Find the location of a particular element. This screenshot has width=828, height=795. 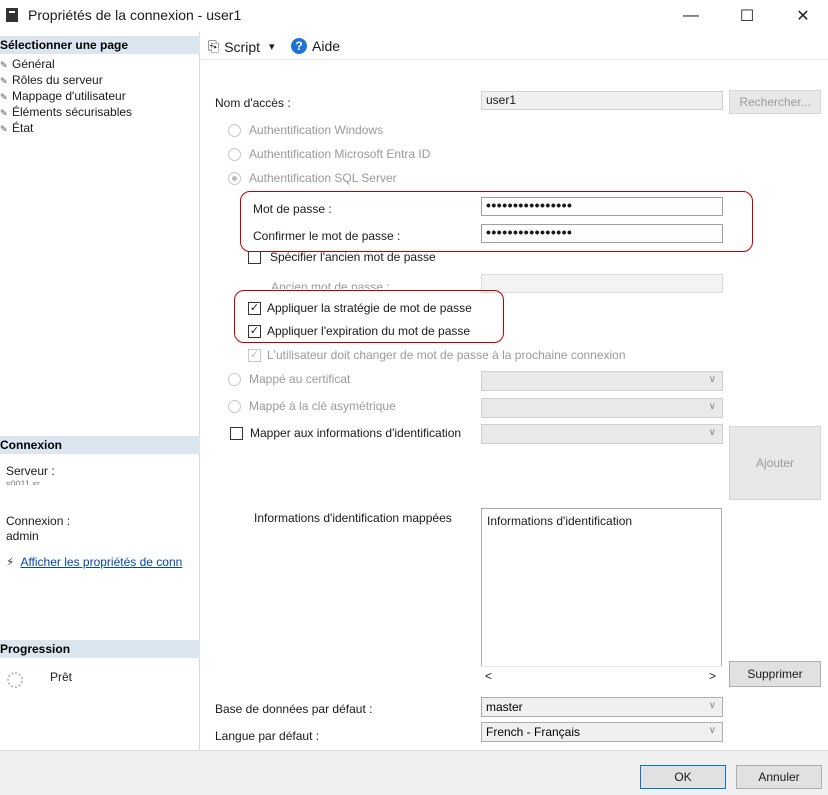

specify-old-password-checkbox is located at coordinates (254, 257).